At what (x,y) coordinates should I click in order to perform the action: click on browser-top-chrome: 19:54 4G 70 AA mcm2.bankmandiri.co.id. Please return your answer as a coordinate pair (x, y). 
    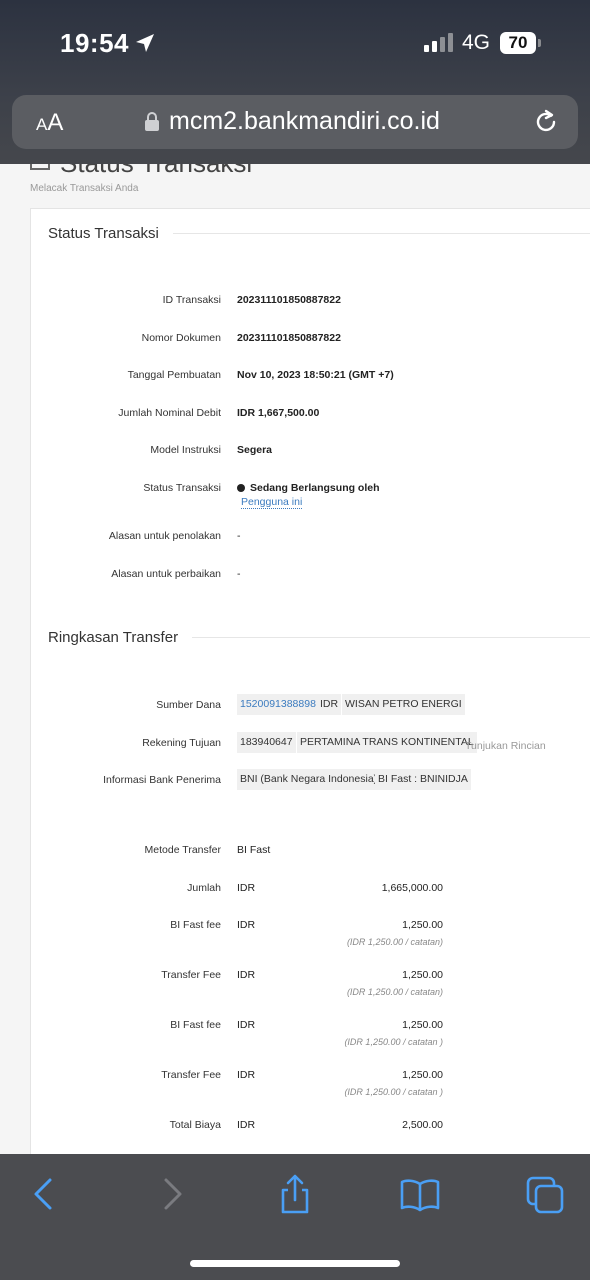
    Looking at the image, I should click on (295, 82).